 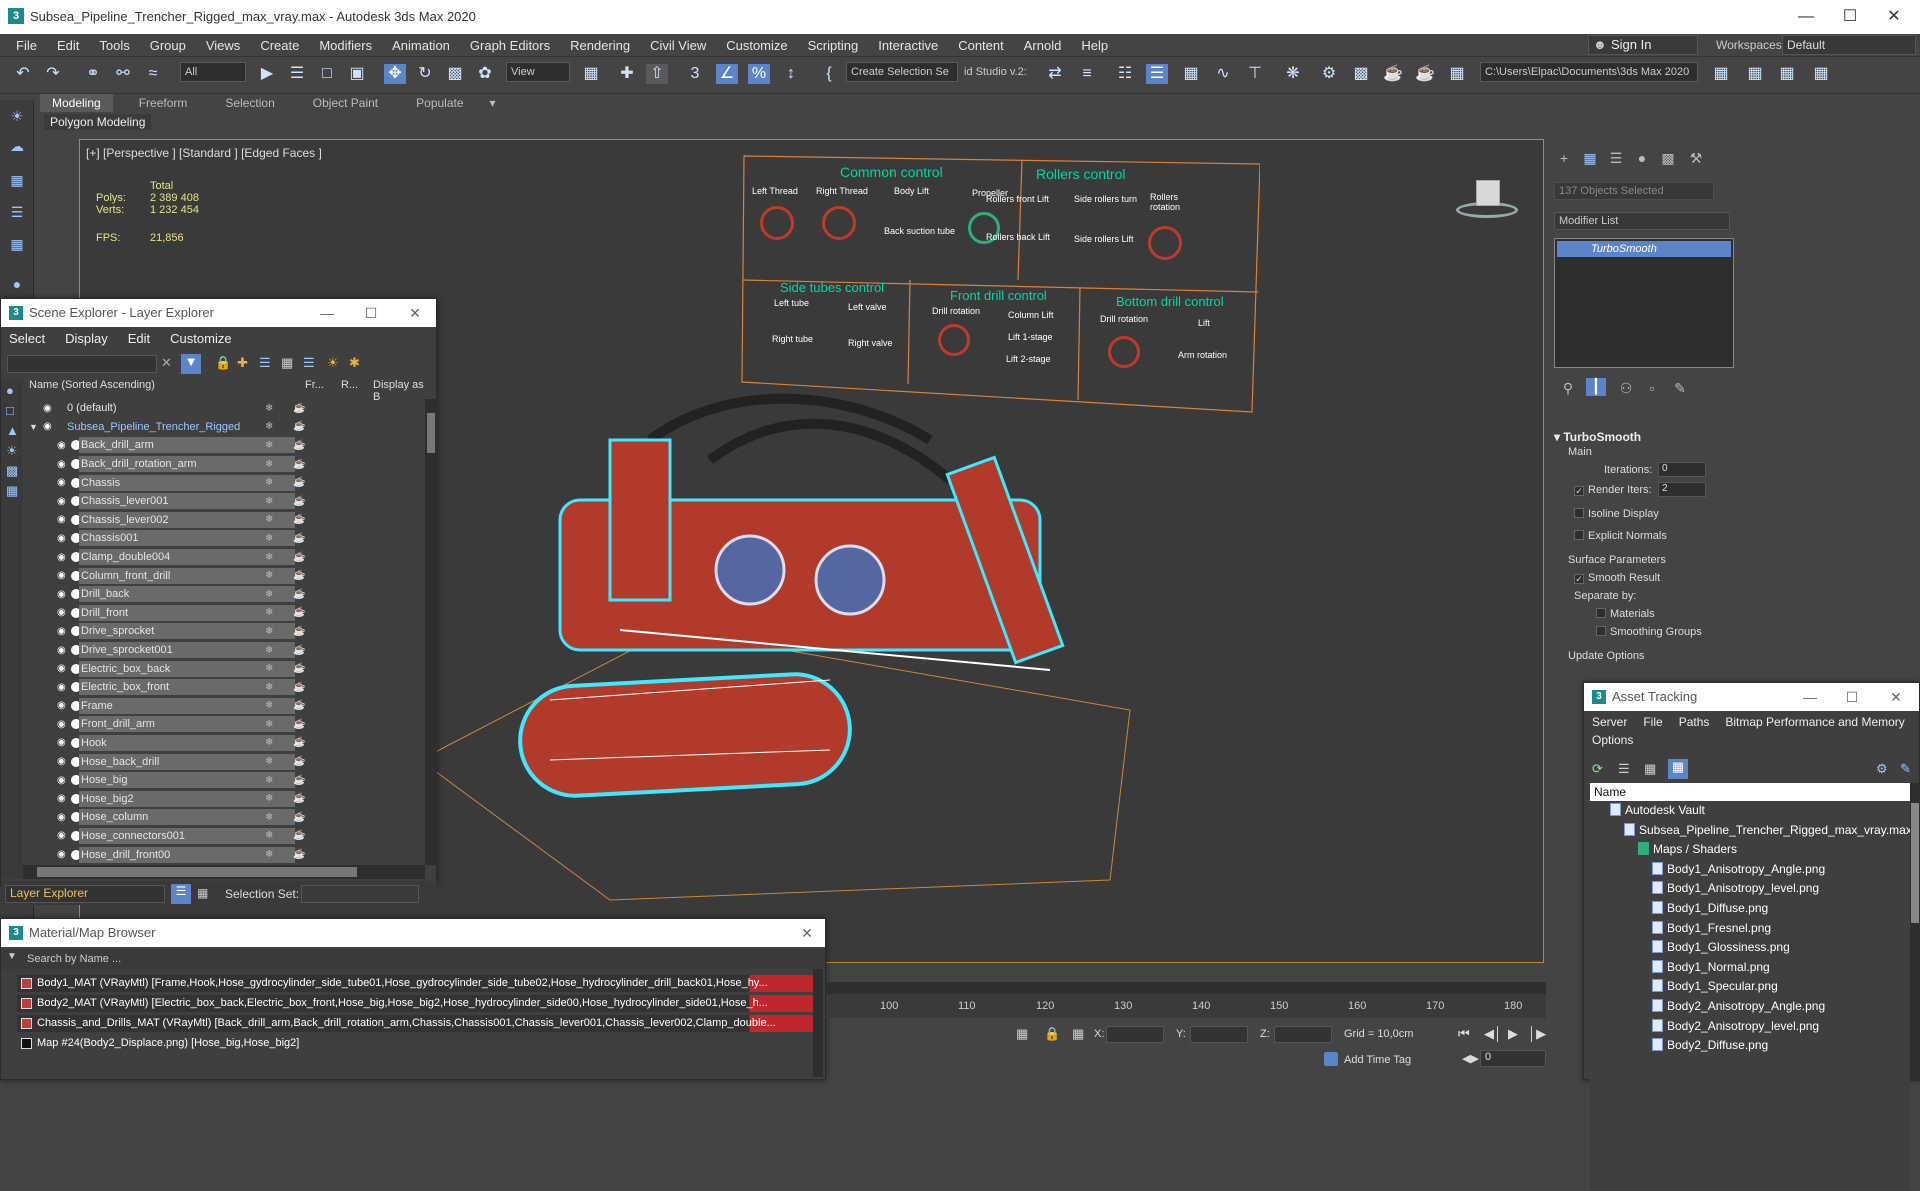 What do you see at coordinates (1644, 249) in the screenshot?
I see `turbosmooth-stack-item: TurboSmooth` at bounding box center [1644, 249].